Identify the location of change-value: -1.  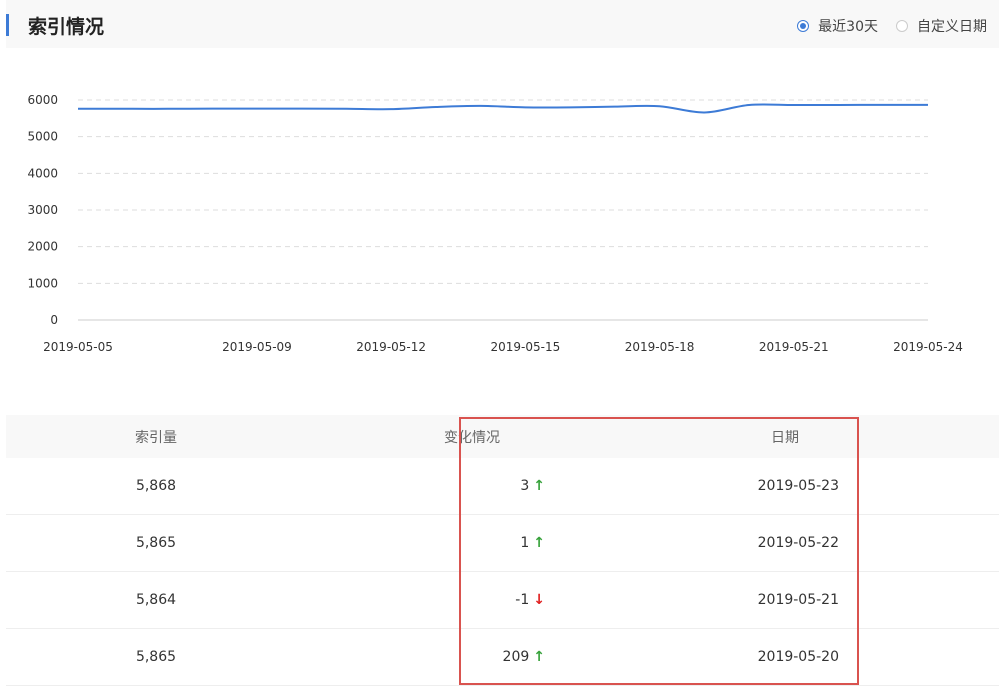
(522, 600).